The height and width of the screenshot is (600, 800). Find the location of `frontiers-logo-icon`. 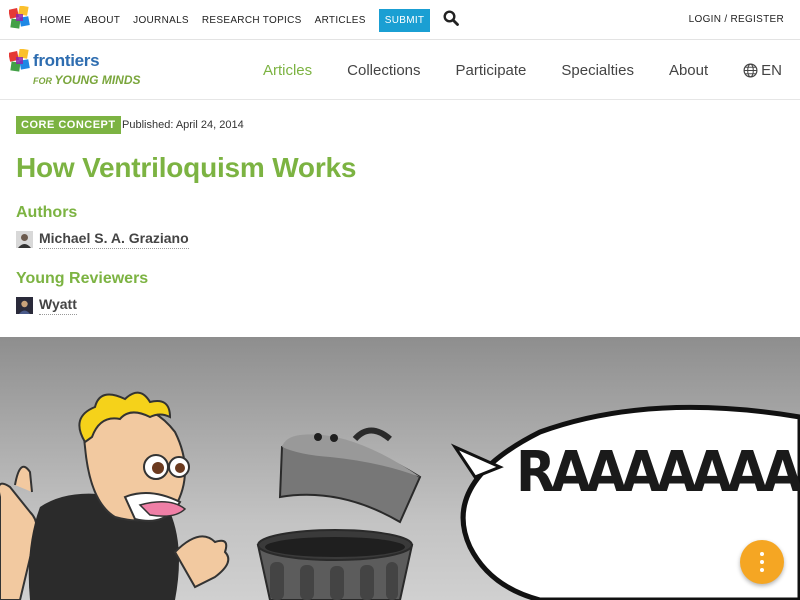

frontiers-logo-icon is located at coordinates (20, 19).